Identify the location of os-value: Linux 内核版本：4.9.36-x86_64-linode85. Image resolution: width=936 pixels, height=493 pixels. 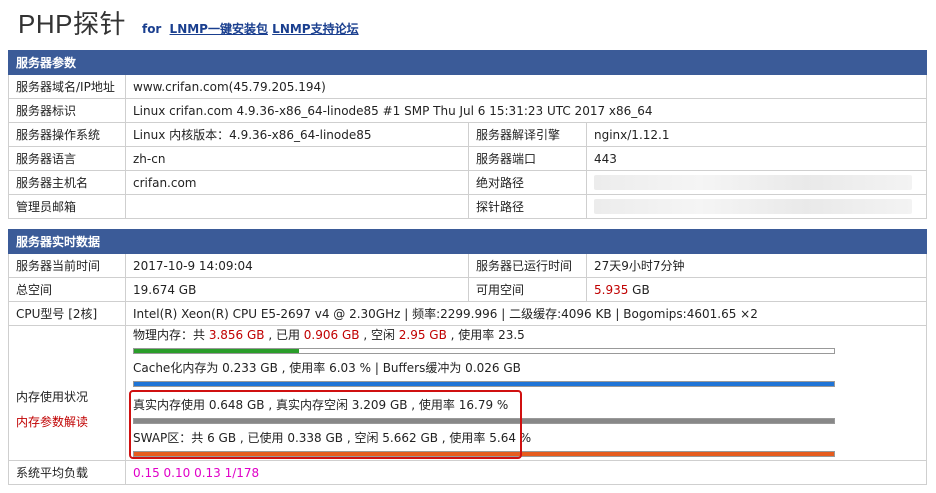
(297, 134).